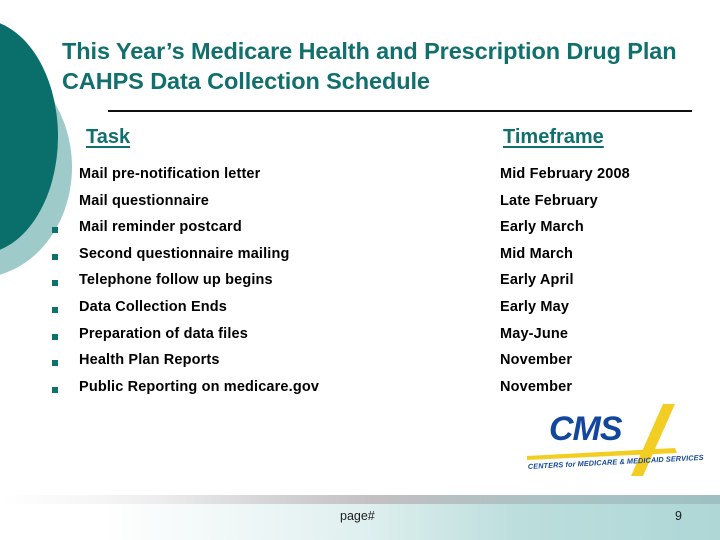 The image size is (720, 540). I want to click on table-row: Health Plan Reports November, so click(360, 364).